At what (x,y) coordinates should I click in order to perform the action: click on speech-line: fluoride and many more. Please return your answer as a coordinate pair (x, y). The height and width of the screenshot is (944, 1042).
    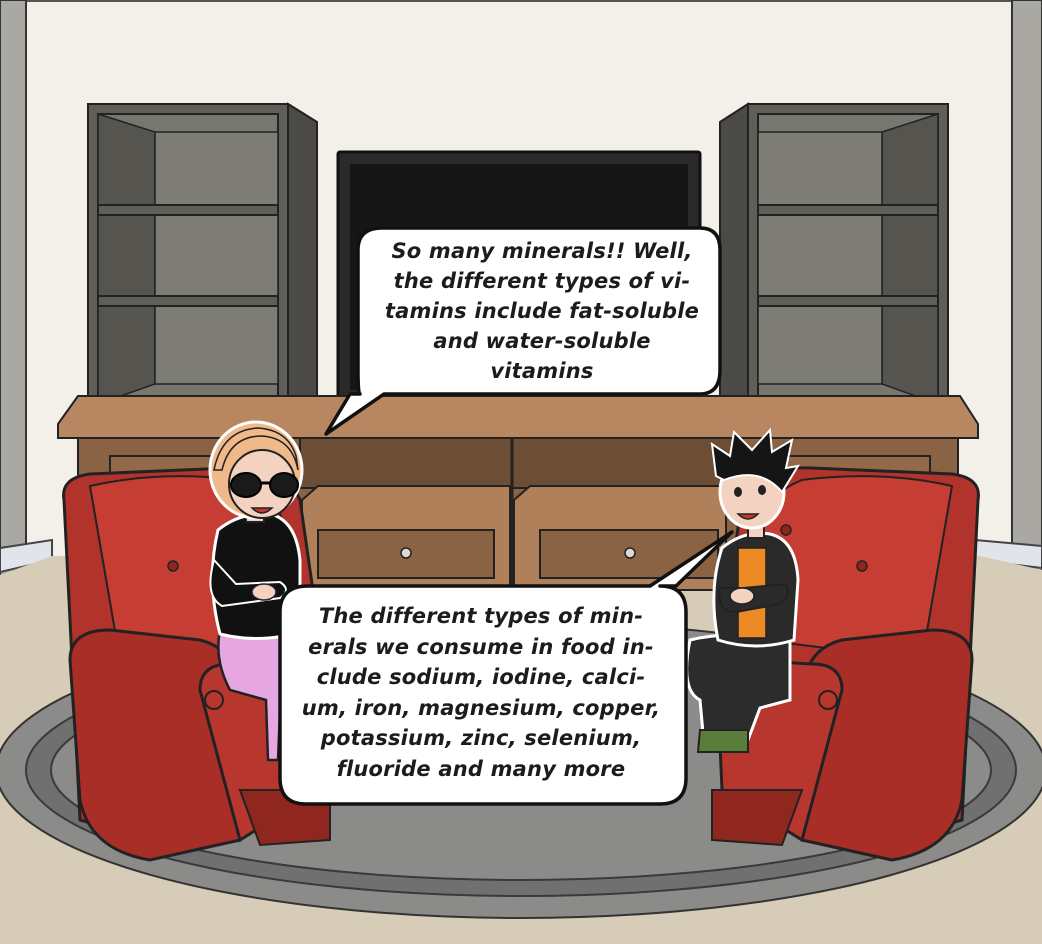
    Looking at the image, I should click on (481, 768).